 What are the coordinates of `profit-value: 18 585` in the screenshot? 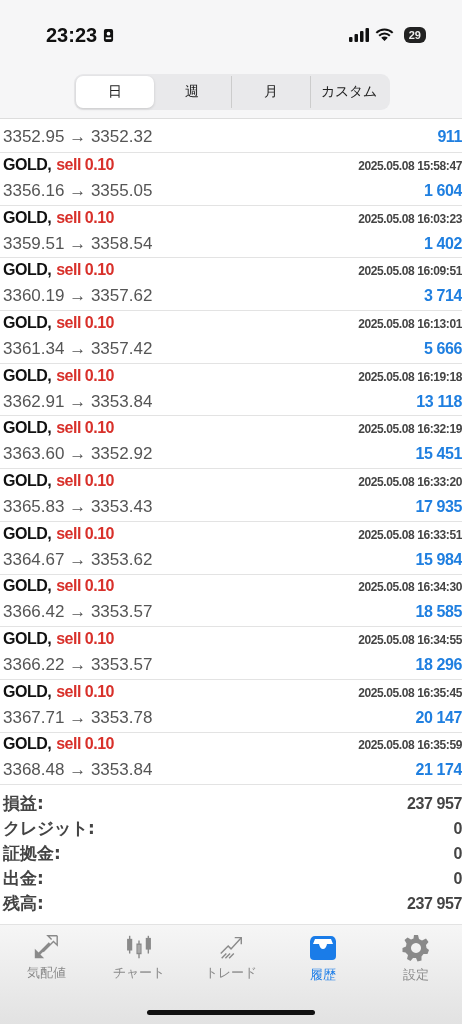 It's located at (438, 612).